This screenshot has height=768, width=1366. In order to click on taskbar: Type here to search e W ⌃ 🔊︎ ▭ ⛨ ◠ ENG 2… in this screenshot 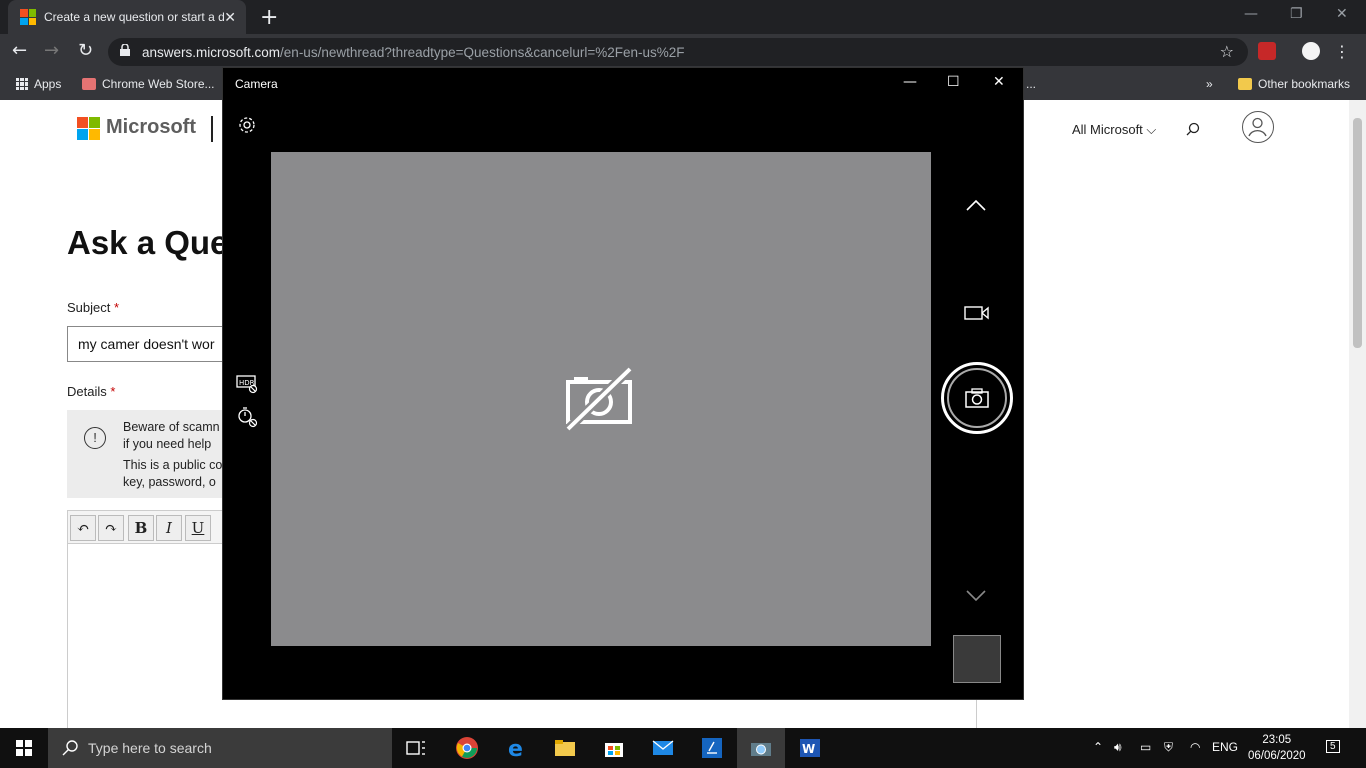, I will do `click(683, 748)`.